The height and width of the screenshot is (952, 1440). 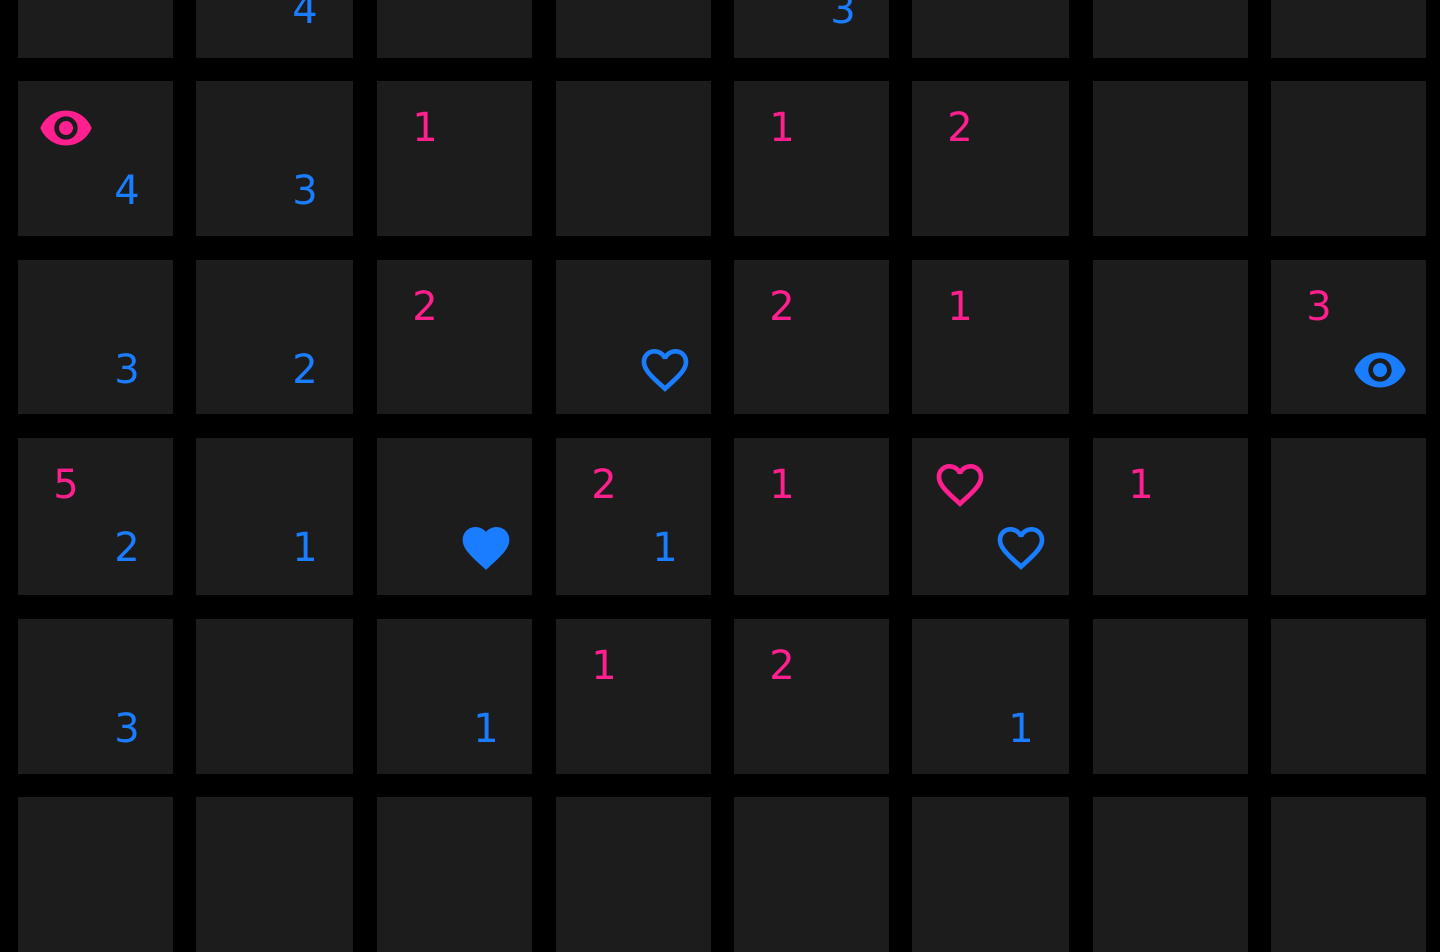 I want to click on grid-cell: 52, so click(x=95, y=516).